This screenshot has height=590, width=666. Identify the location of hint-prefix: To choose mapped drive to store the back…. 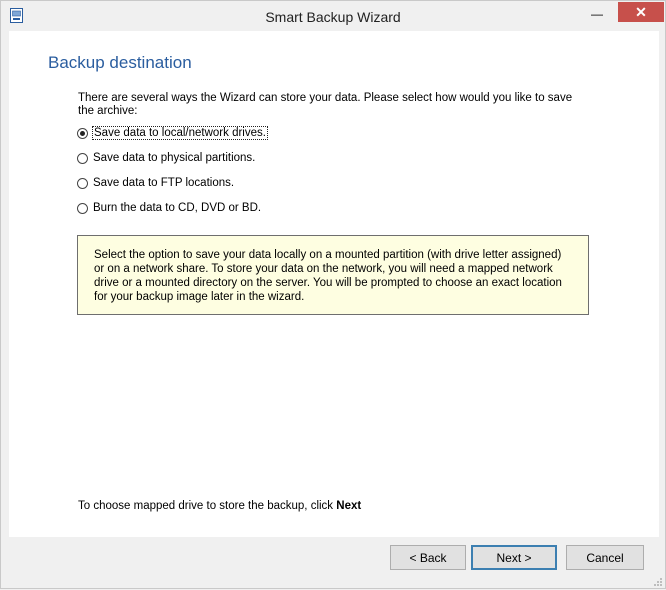
(207, 506).